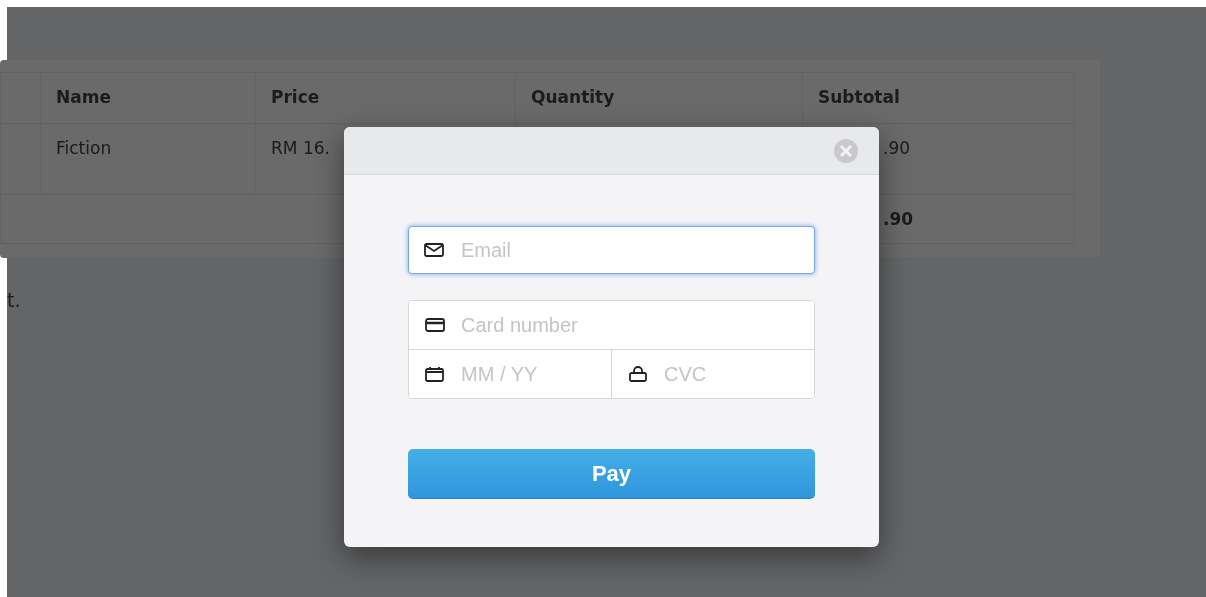 Image resolution: width=1206 pixels, height=597 pixels. I want to click on envelope-icon, so click(434, 250).